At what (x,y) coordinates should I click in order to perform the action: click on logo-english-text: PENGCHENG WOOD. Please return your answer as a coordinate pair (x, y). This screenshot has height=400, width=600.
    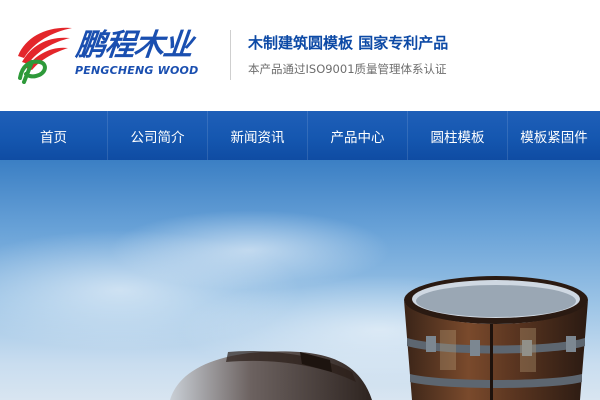
    Looking at the image, I should click on (137, 70).